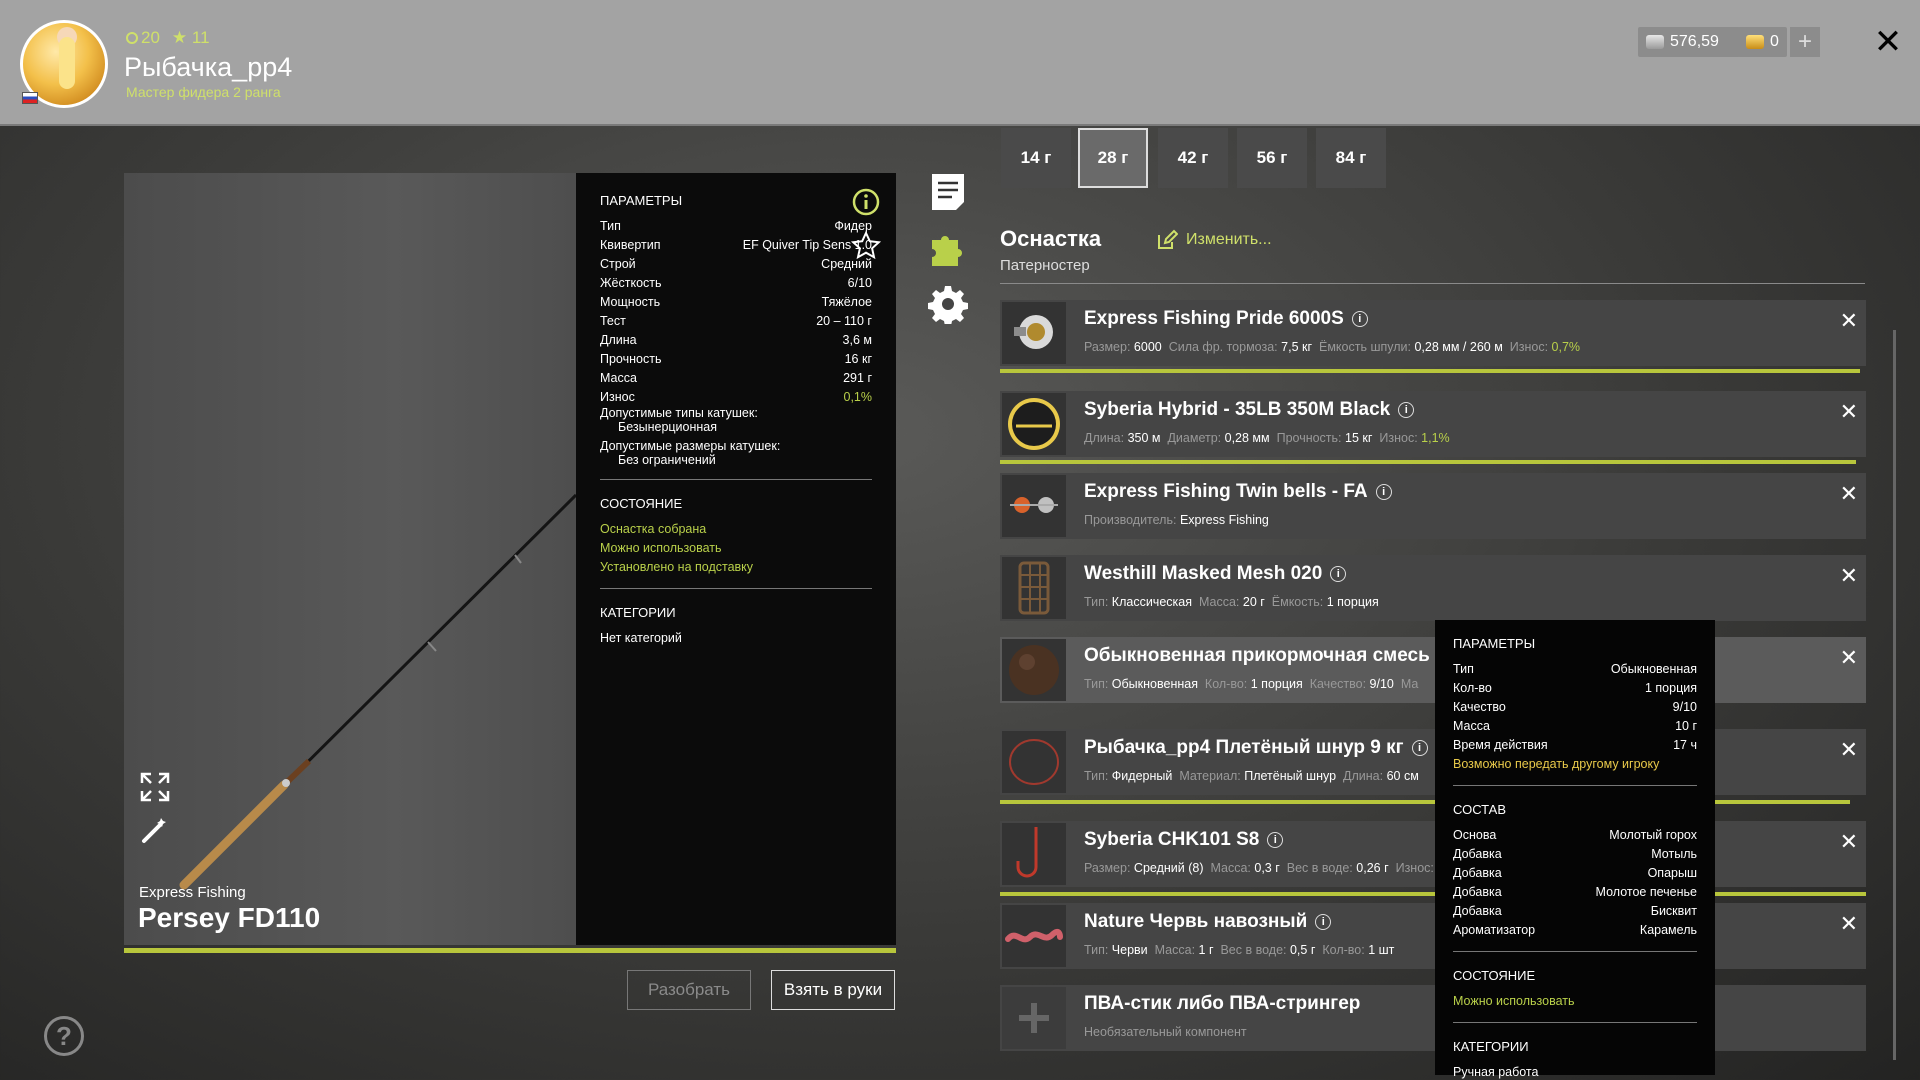 This screenshot has height=1080, width=1920. Describe the element at coordinates (1888, 42) in the screenshot. I see `close-button: ✕` at that location.